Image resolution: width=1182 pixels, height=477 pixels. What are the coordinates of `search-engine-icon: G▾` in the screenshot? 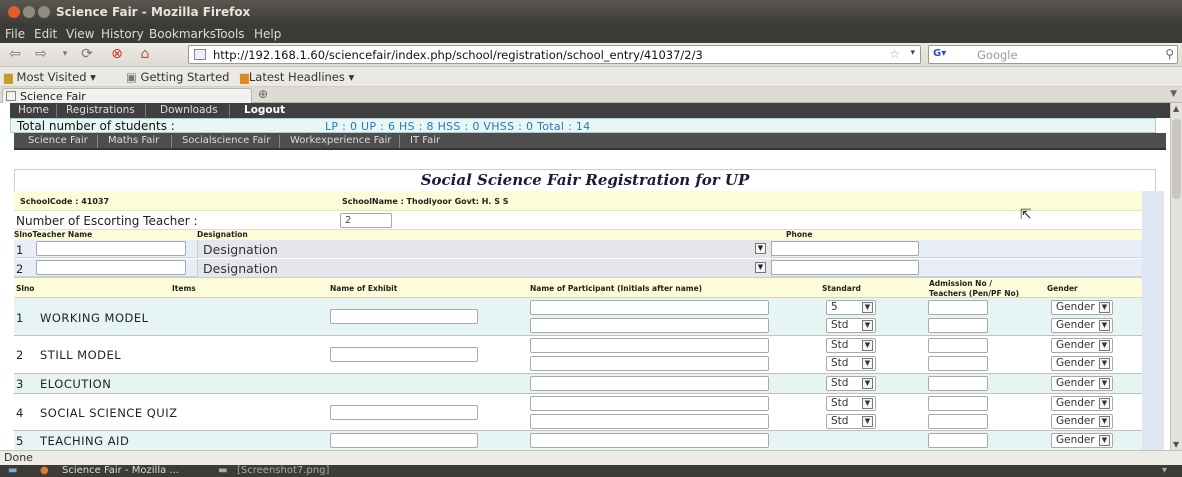 It's located at (939, 53).